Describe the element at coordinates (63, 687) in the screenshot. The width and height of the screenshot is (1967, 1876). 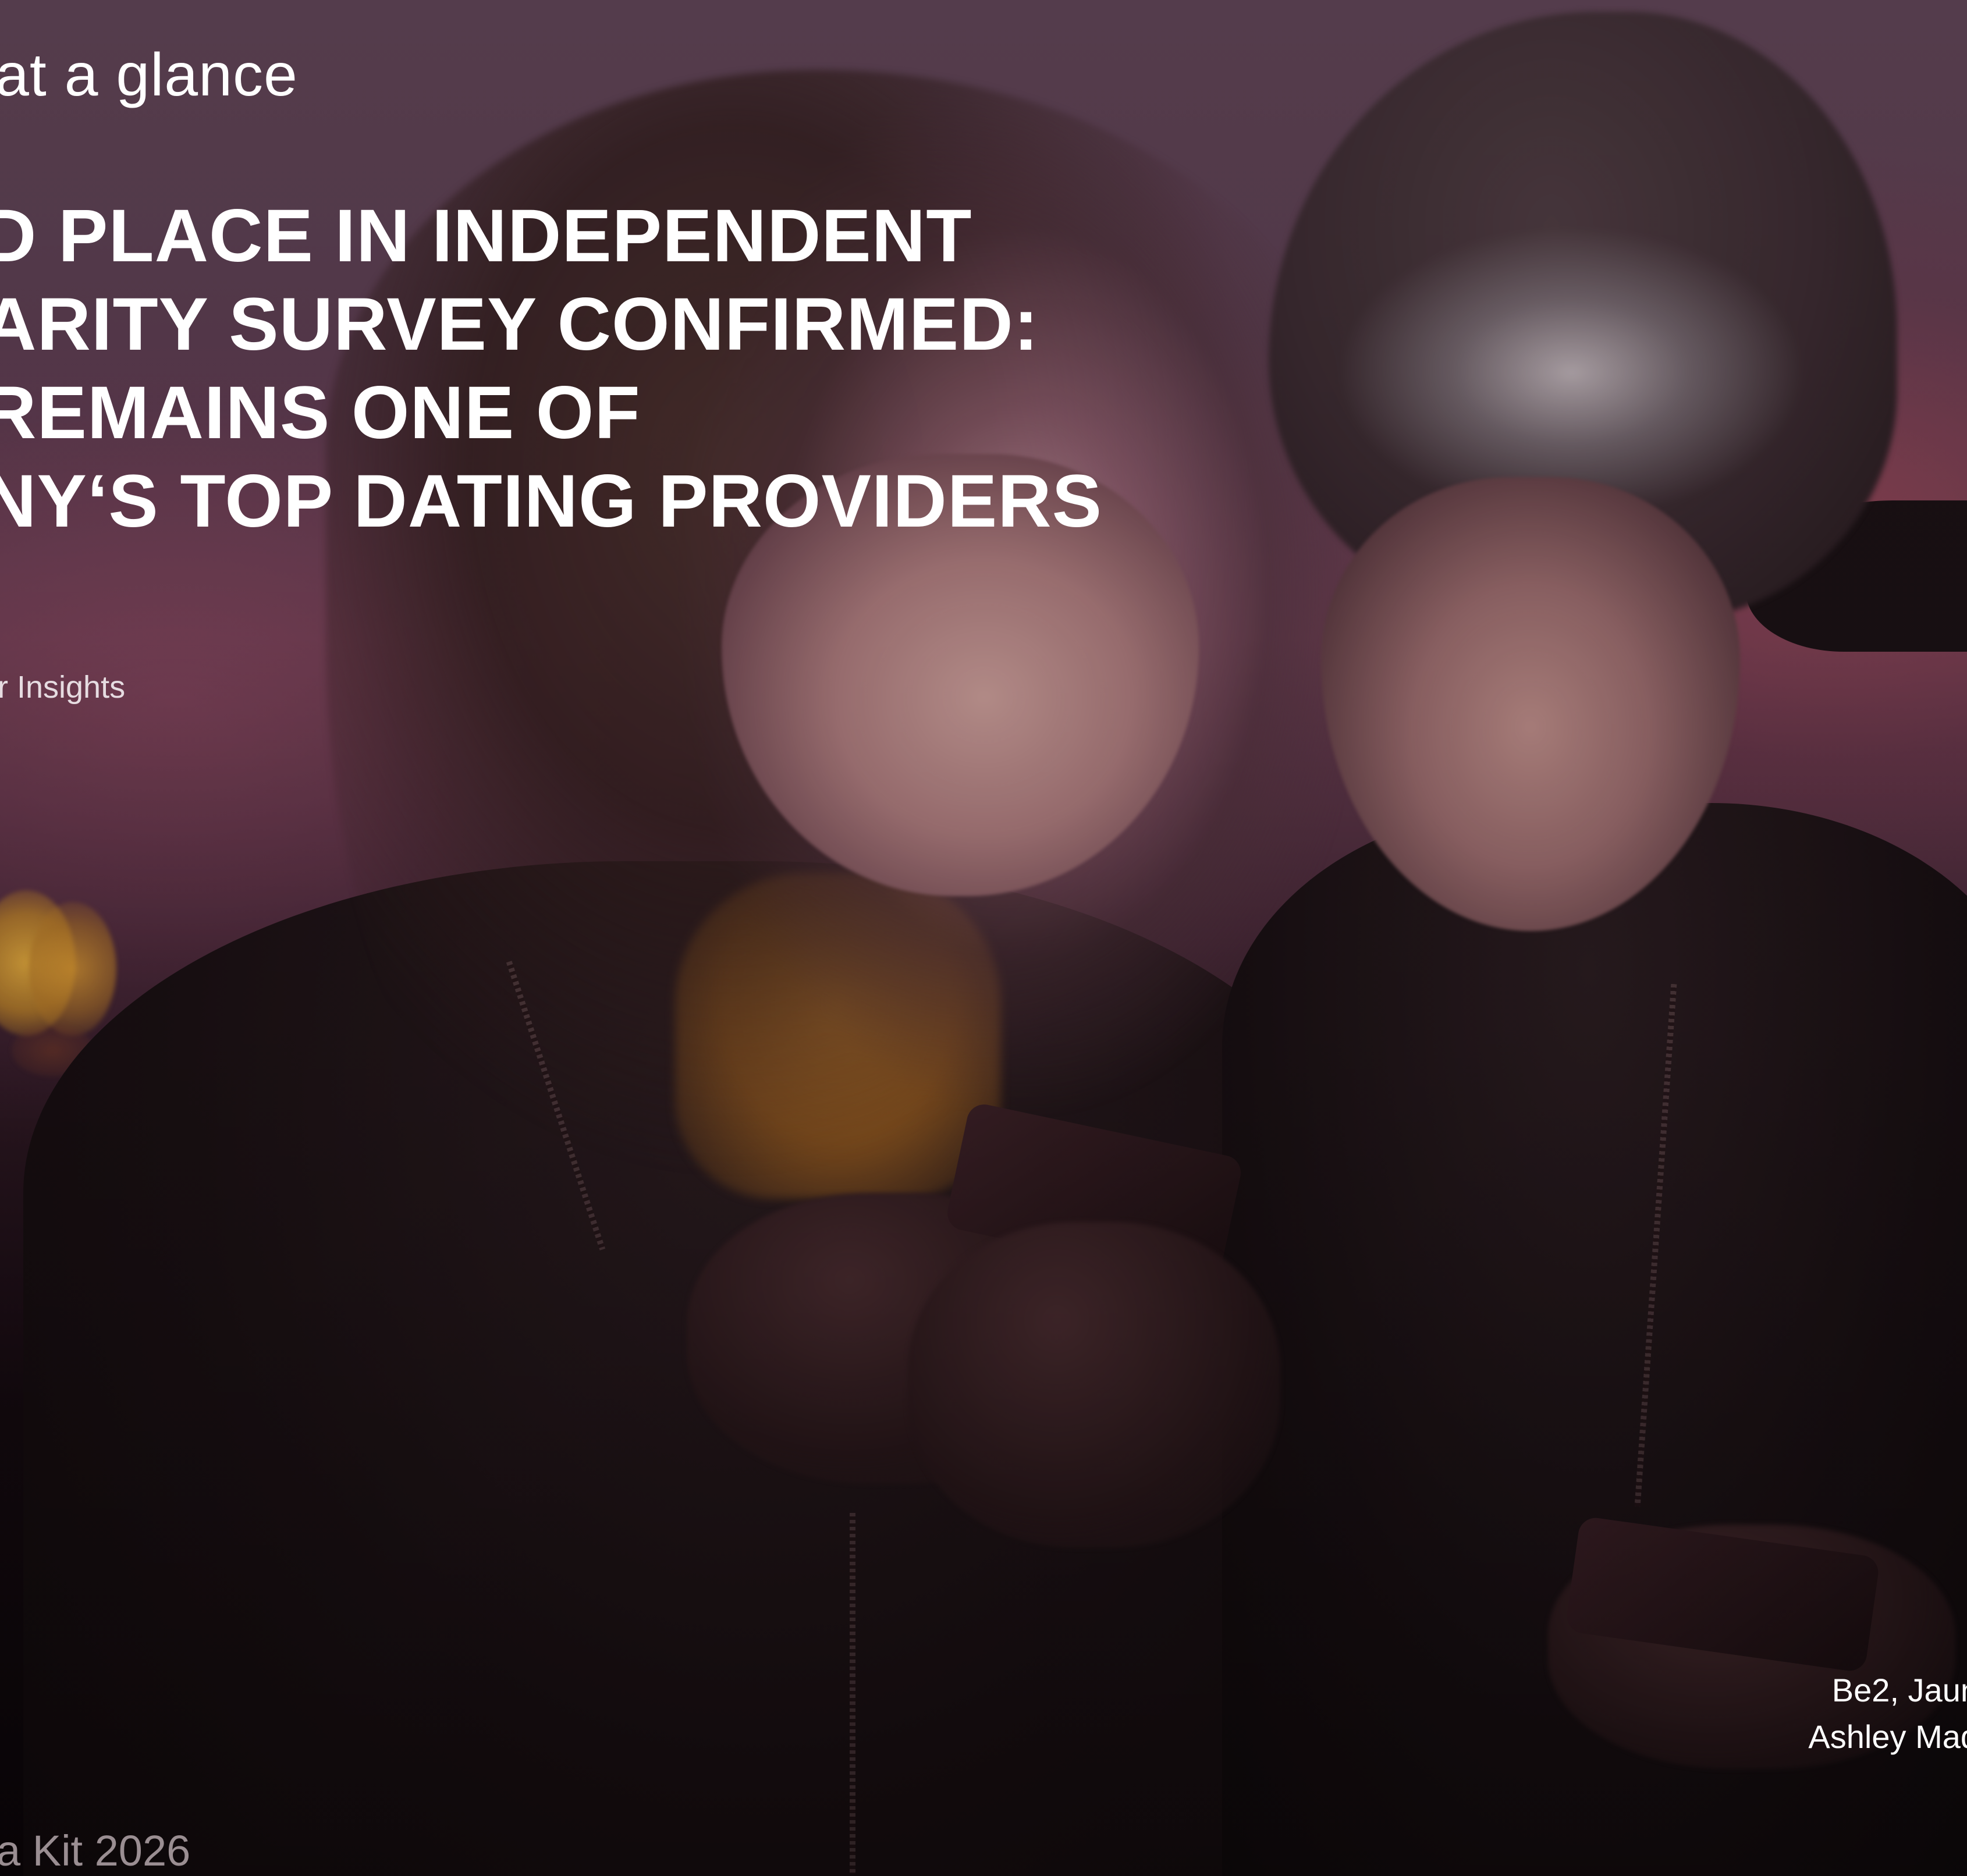
I see `subline: r Insights` at that location.